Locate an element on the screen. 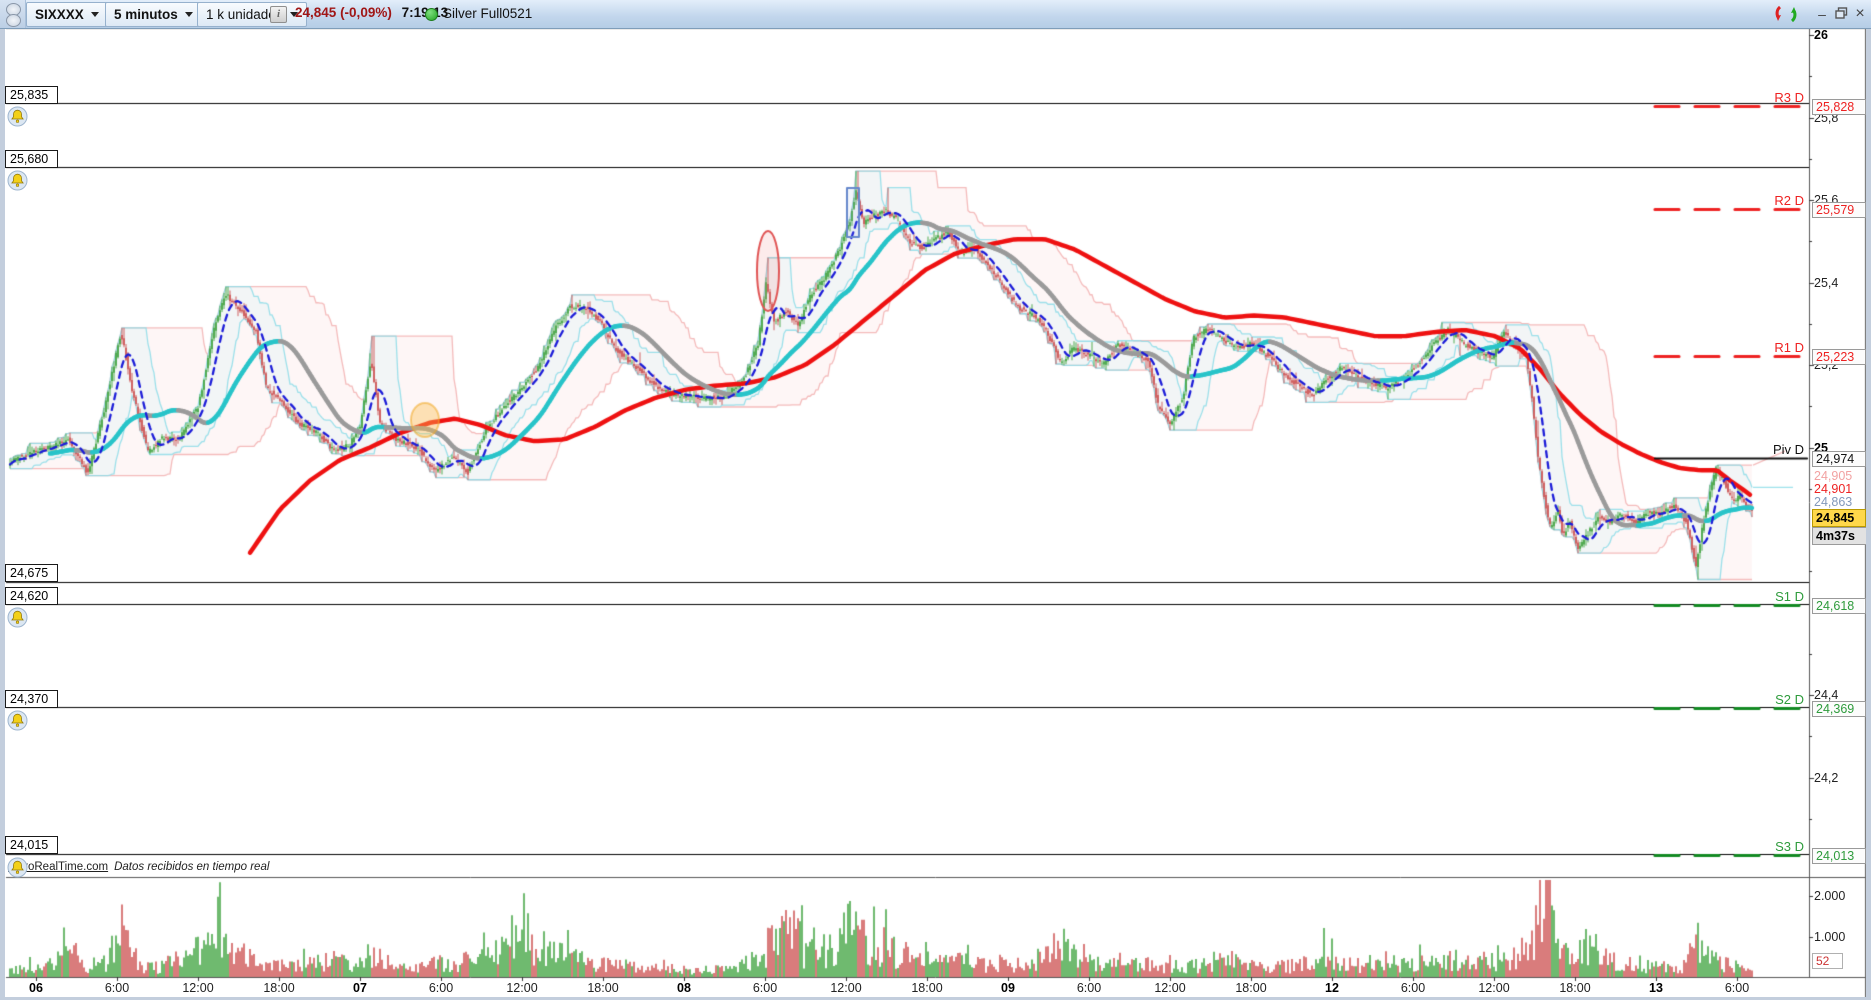 This screenshot has width=1871, height=1000. ma-value-tag: 24,863 is located at coordinates (1833, 502).